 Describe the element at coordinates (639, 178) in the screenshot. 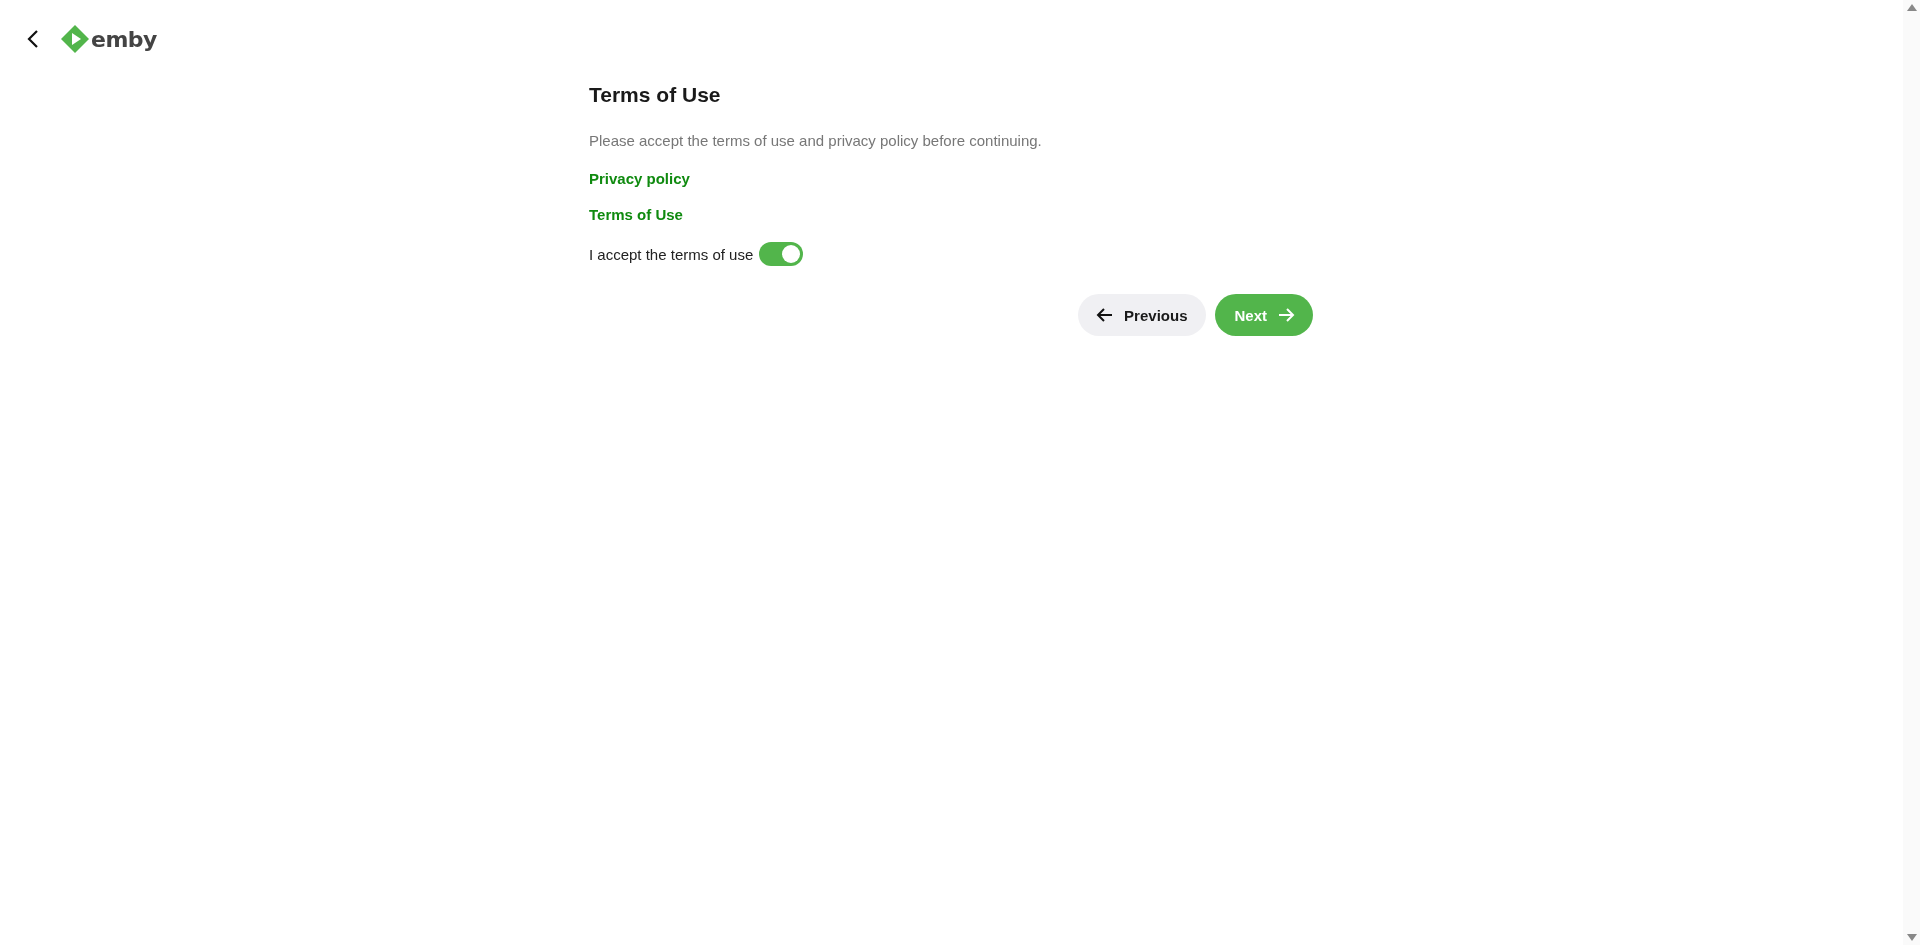

I see `policy-link: Privacy policy` at that location.